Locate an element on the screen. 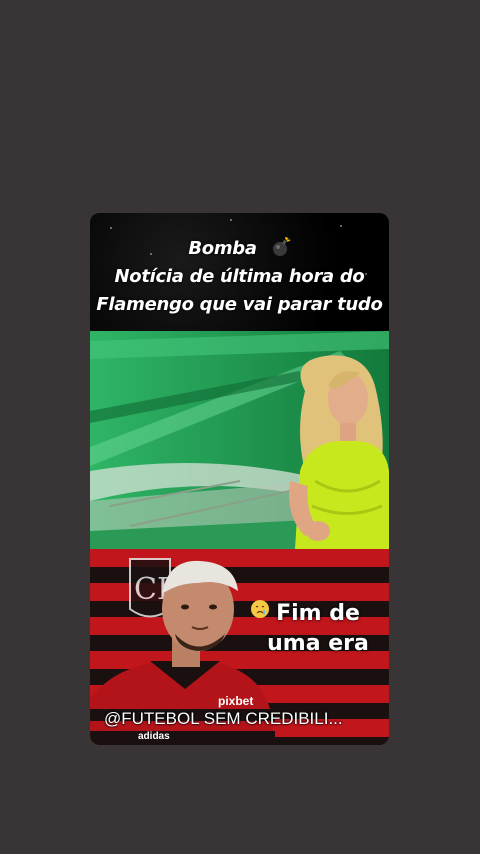 The height and width of the screenshot is (854, 480). presenter is located at coordinates (339, 452).